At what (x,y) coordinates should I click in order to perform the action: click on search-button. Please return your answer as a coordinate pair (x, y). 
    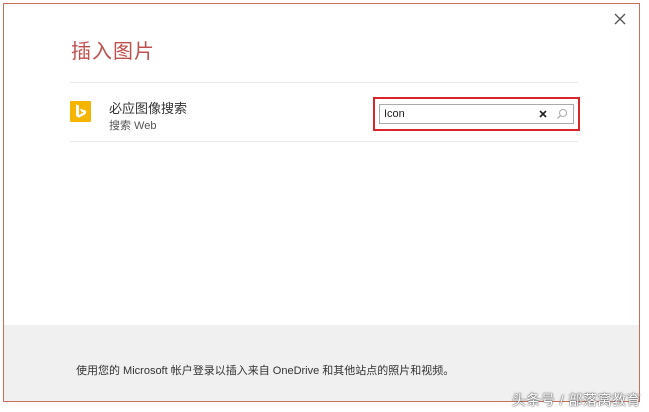
    Looking at the image, I should click on (562, 114).